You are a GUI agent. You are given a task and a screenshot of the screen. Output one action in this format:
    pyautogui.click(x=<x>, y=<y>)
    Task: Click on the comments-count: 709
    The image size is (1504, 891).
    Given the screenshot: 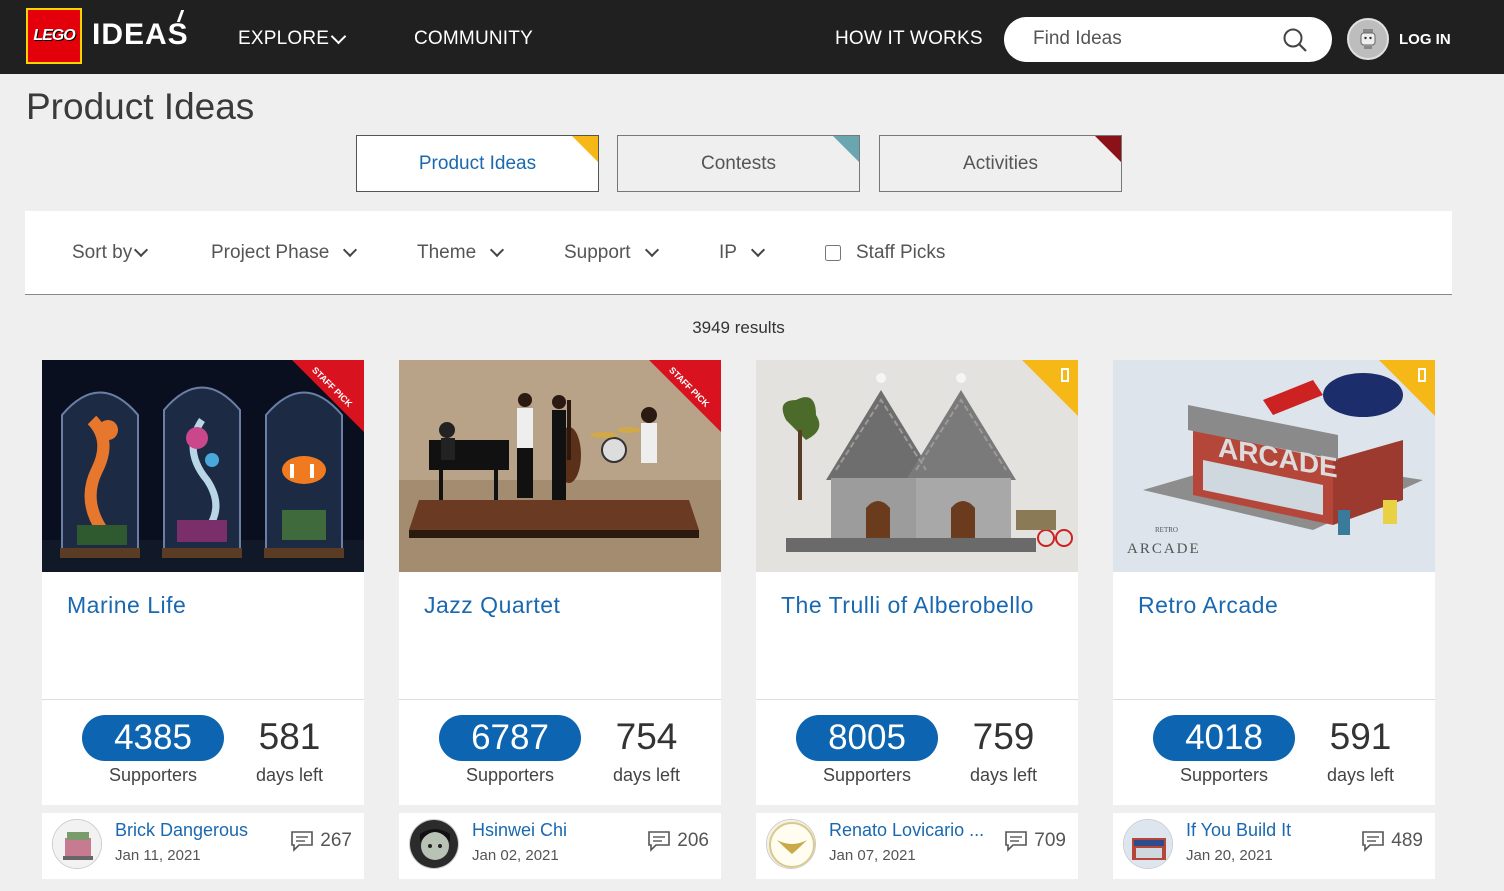 What is the action you would take?
    pyautogui.click(x=1035, y=841)
    